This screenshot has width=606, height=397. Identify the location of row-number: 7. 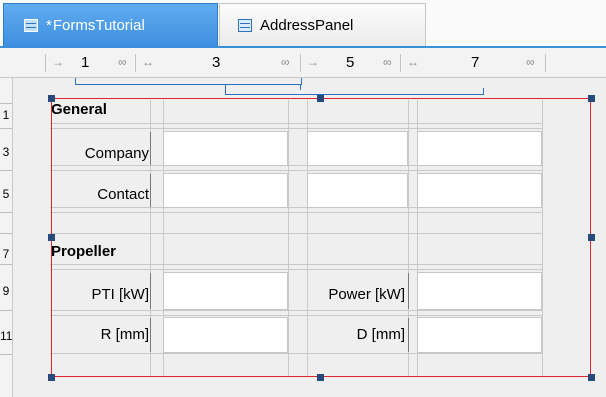
(6, 254).